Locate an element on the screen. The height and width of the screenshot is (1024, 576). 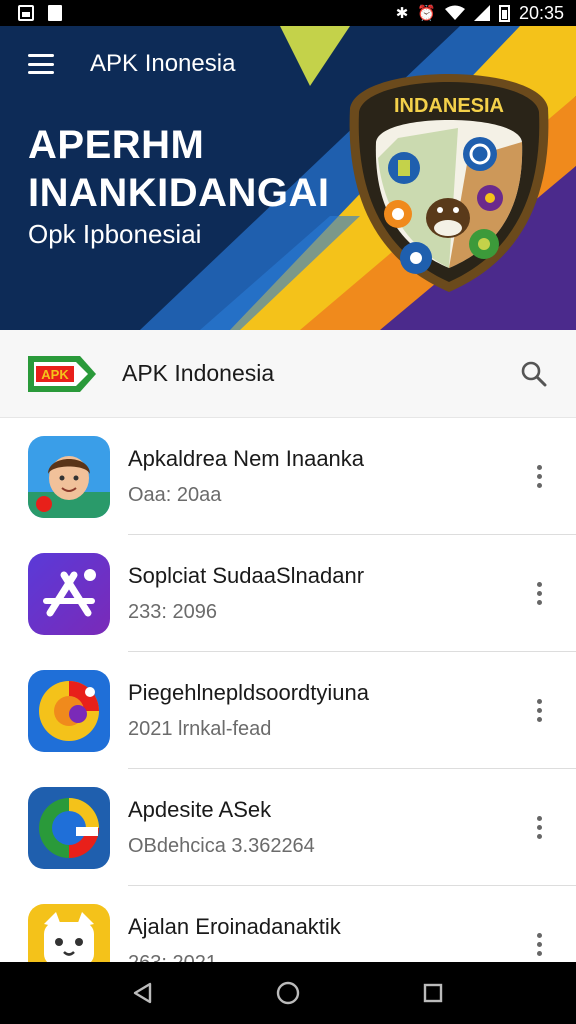
hero-subtitle: Opk Ipbonesiai is located at coordinates (115, 234).